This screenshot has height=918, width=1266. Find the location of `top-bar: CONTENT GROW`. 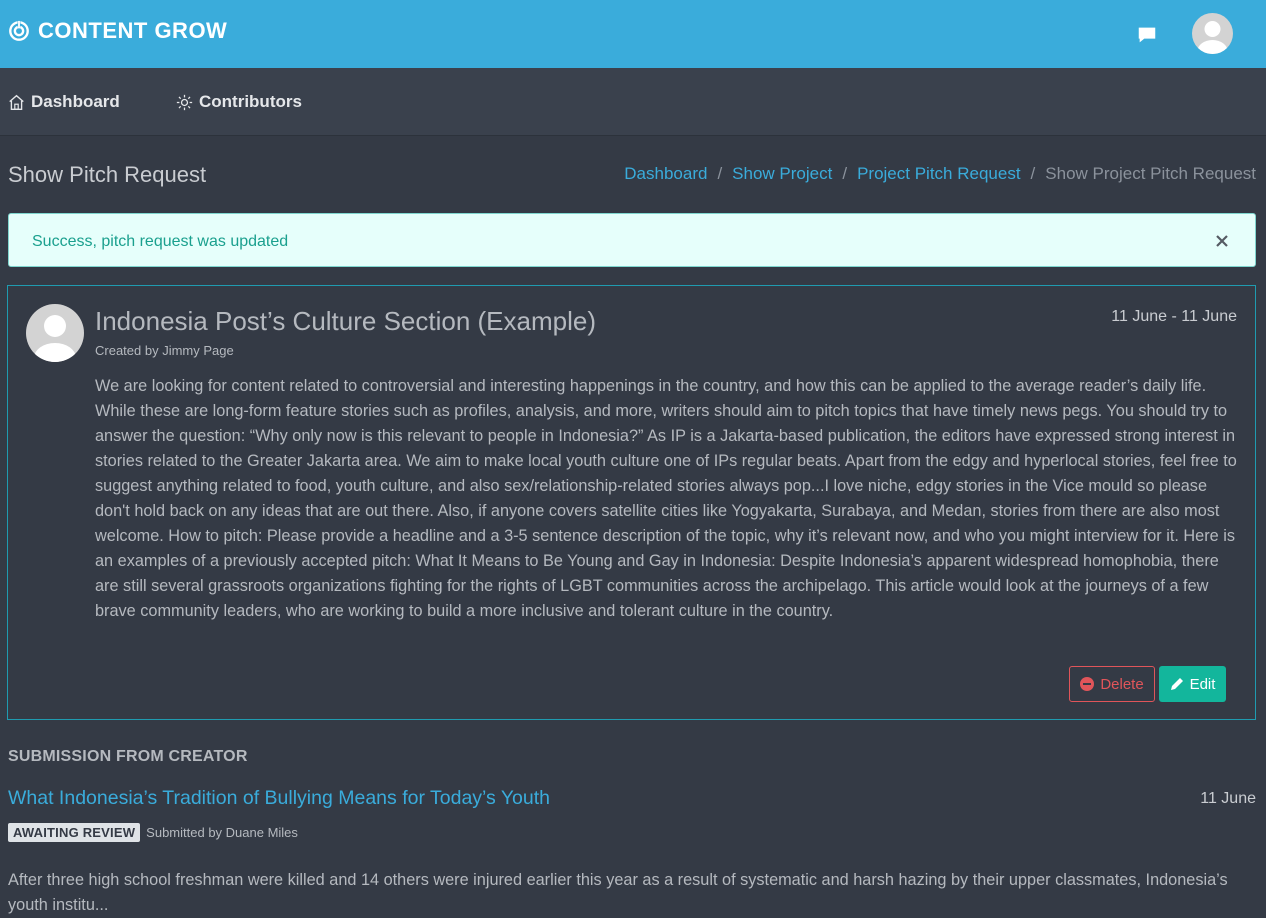

top-bar: CONTENT GROW is located at coordinates (633, 34).